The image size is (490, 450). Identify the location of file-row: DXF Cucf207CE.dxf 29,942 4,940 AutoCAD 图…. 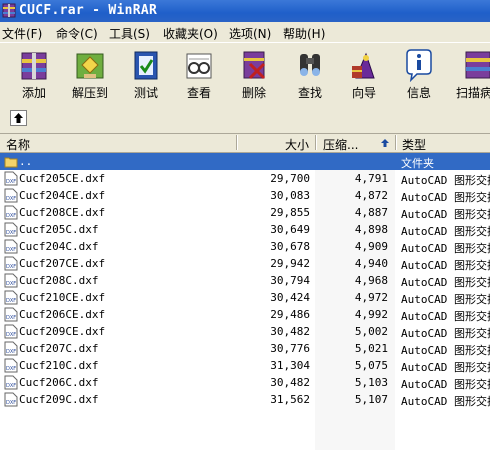
(245, 263).